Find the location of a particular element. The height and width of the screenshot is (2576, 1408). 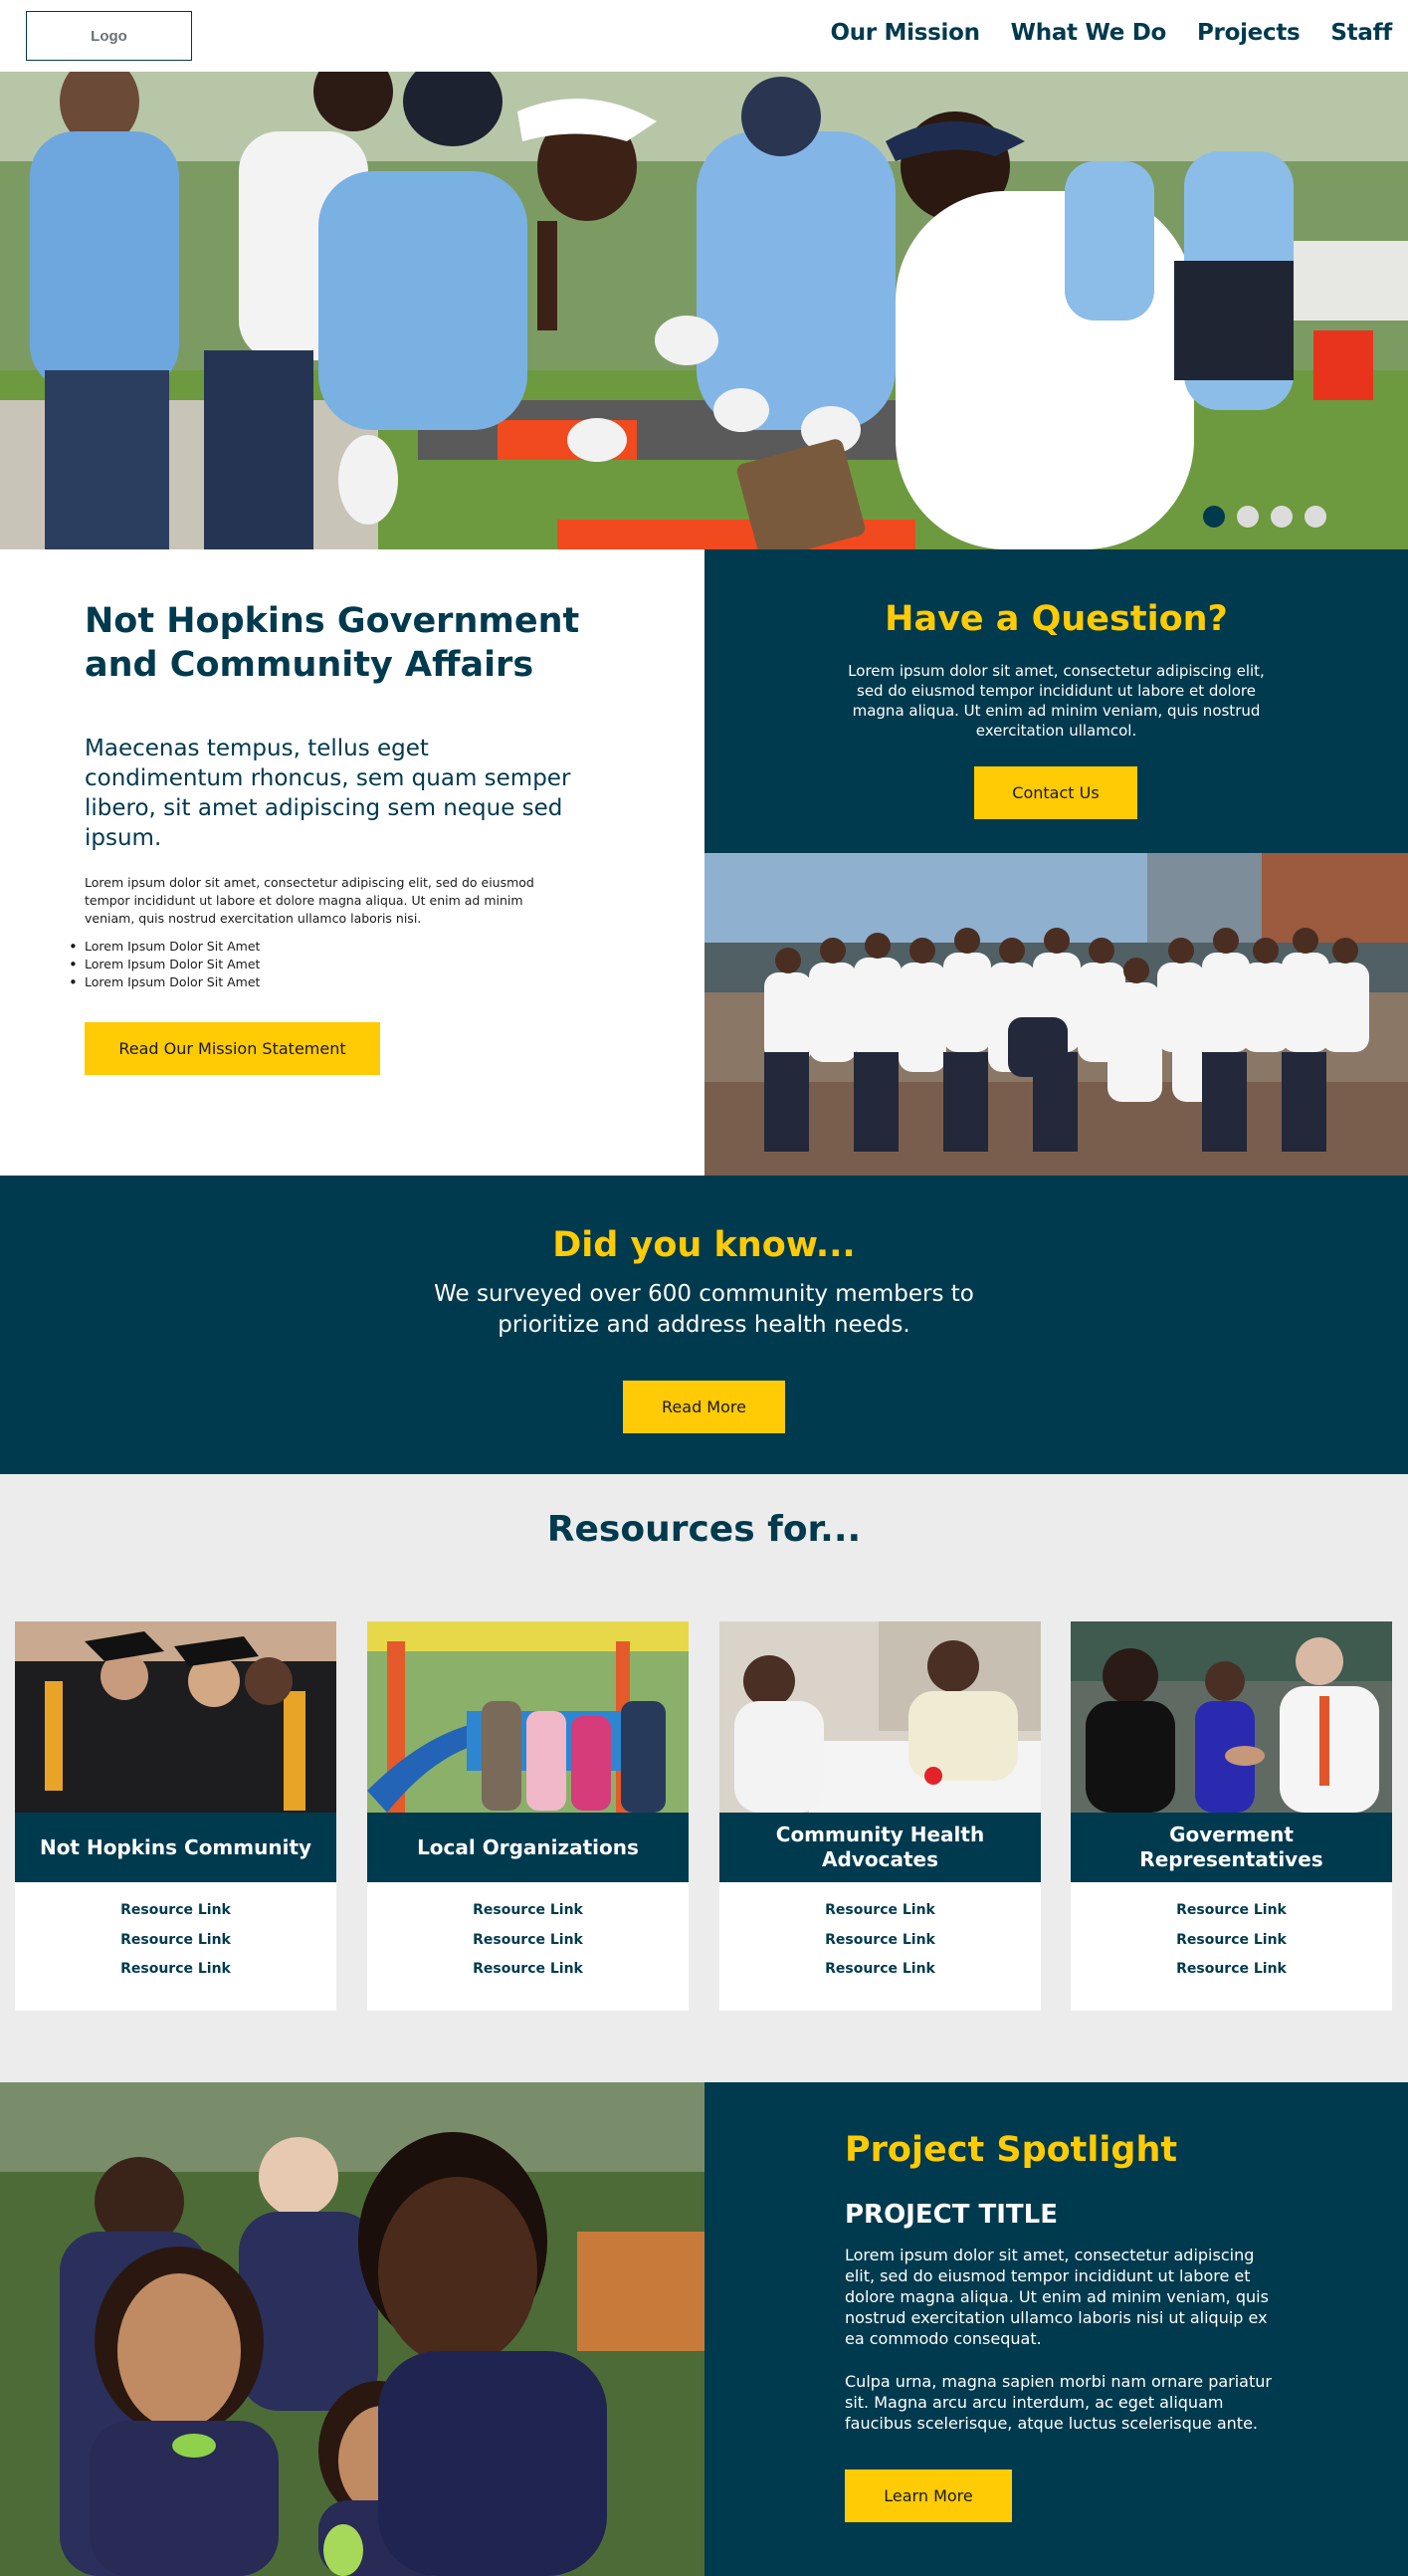

card-title: Community Health Advocates is located at coordinates (880, 1847).